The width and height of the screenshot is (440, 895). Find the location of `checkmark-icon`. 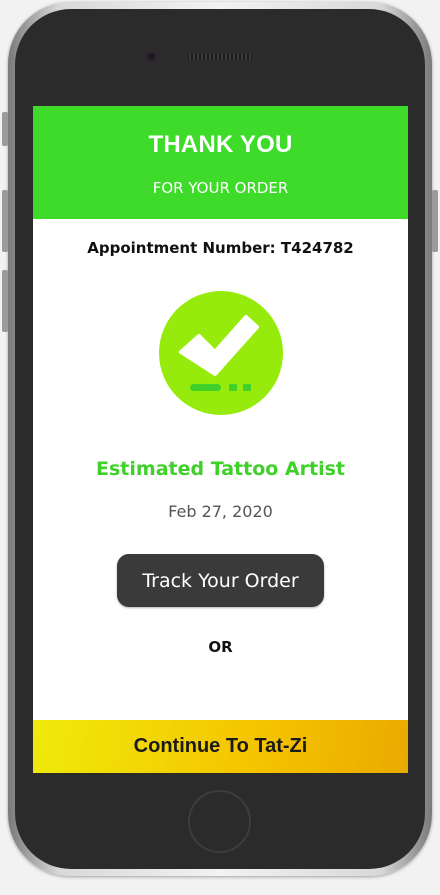

checkmark-icon is located at coordinates (221, 353).